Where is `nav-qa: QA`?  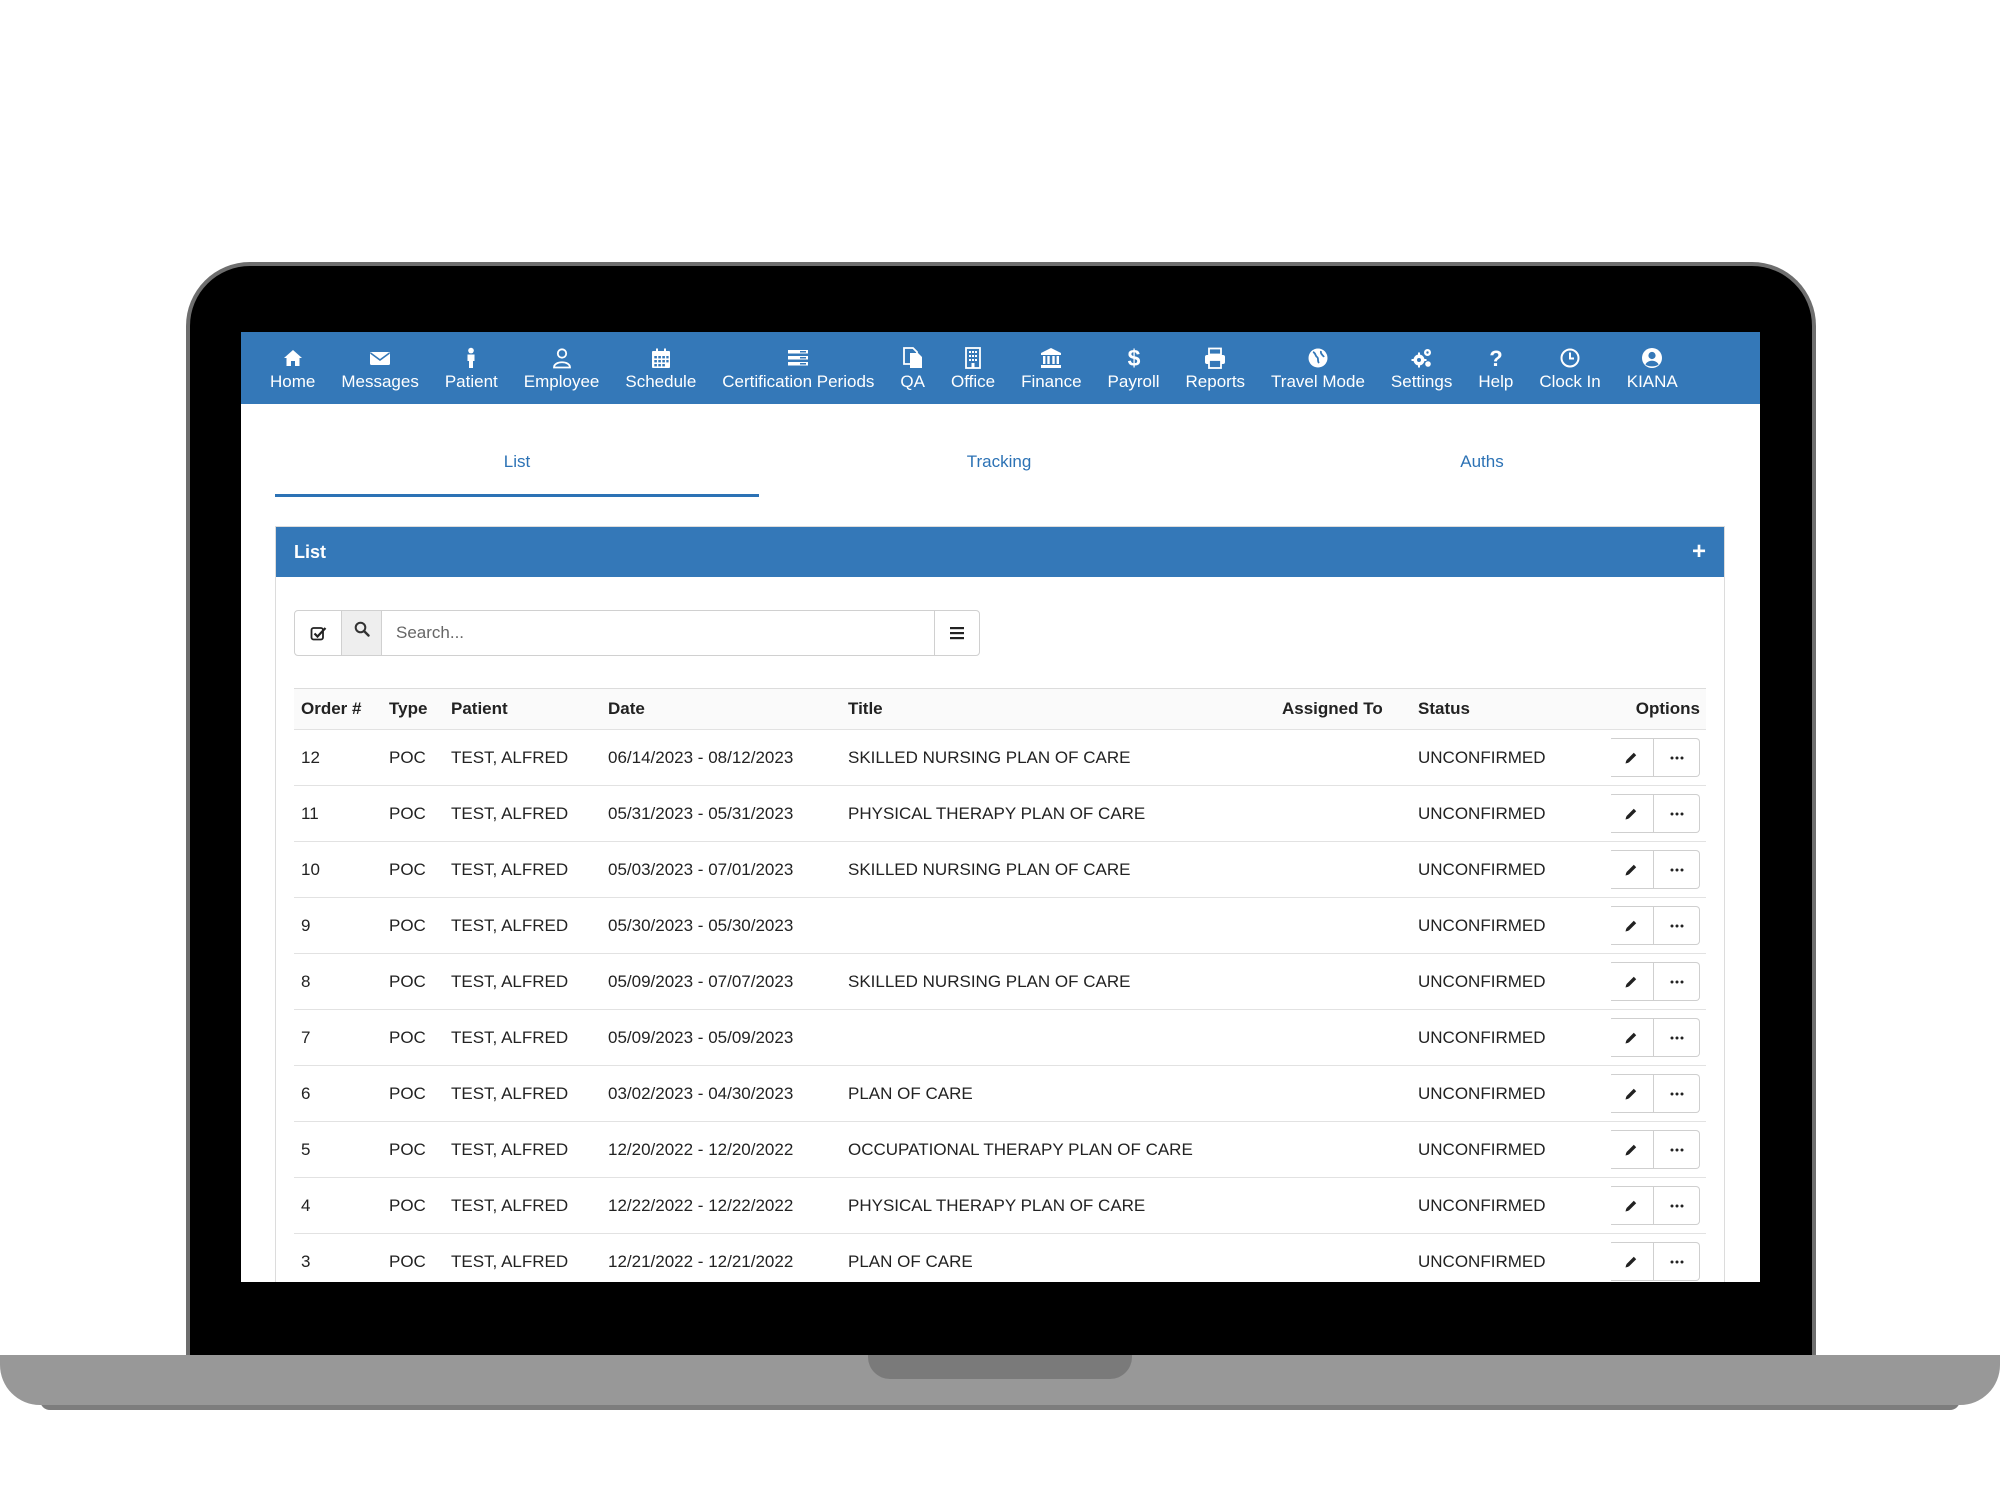 nav-qa: QA is located at coordinates (912, 368).